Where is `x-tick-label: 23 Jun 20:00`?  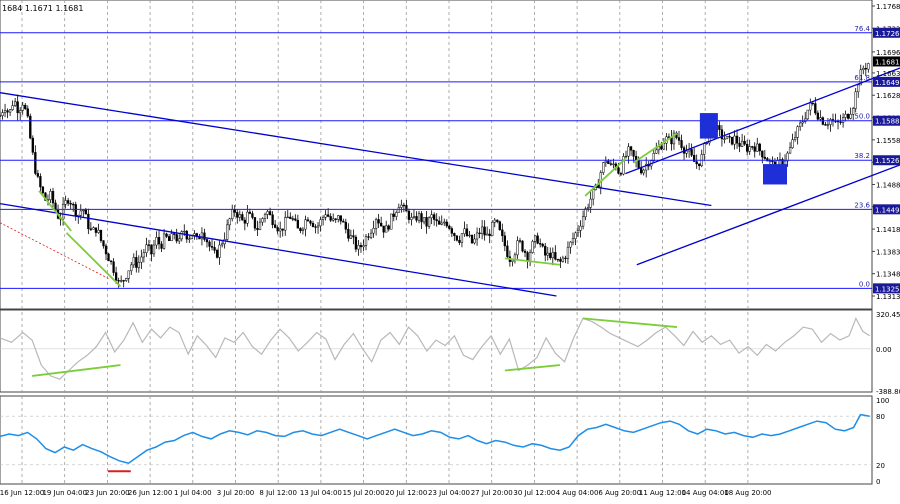 x-tick-label: 23 Jun 20:00 is located at coordinates (107, 493).